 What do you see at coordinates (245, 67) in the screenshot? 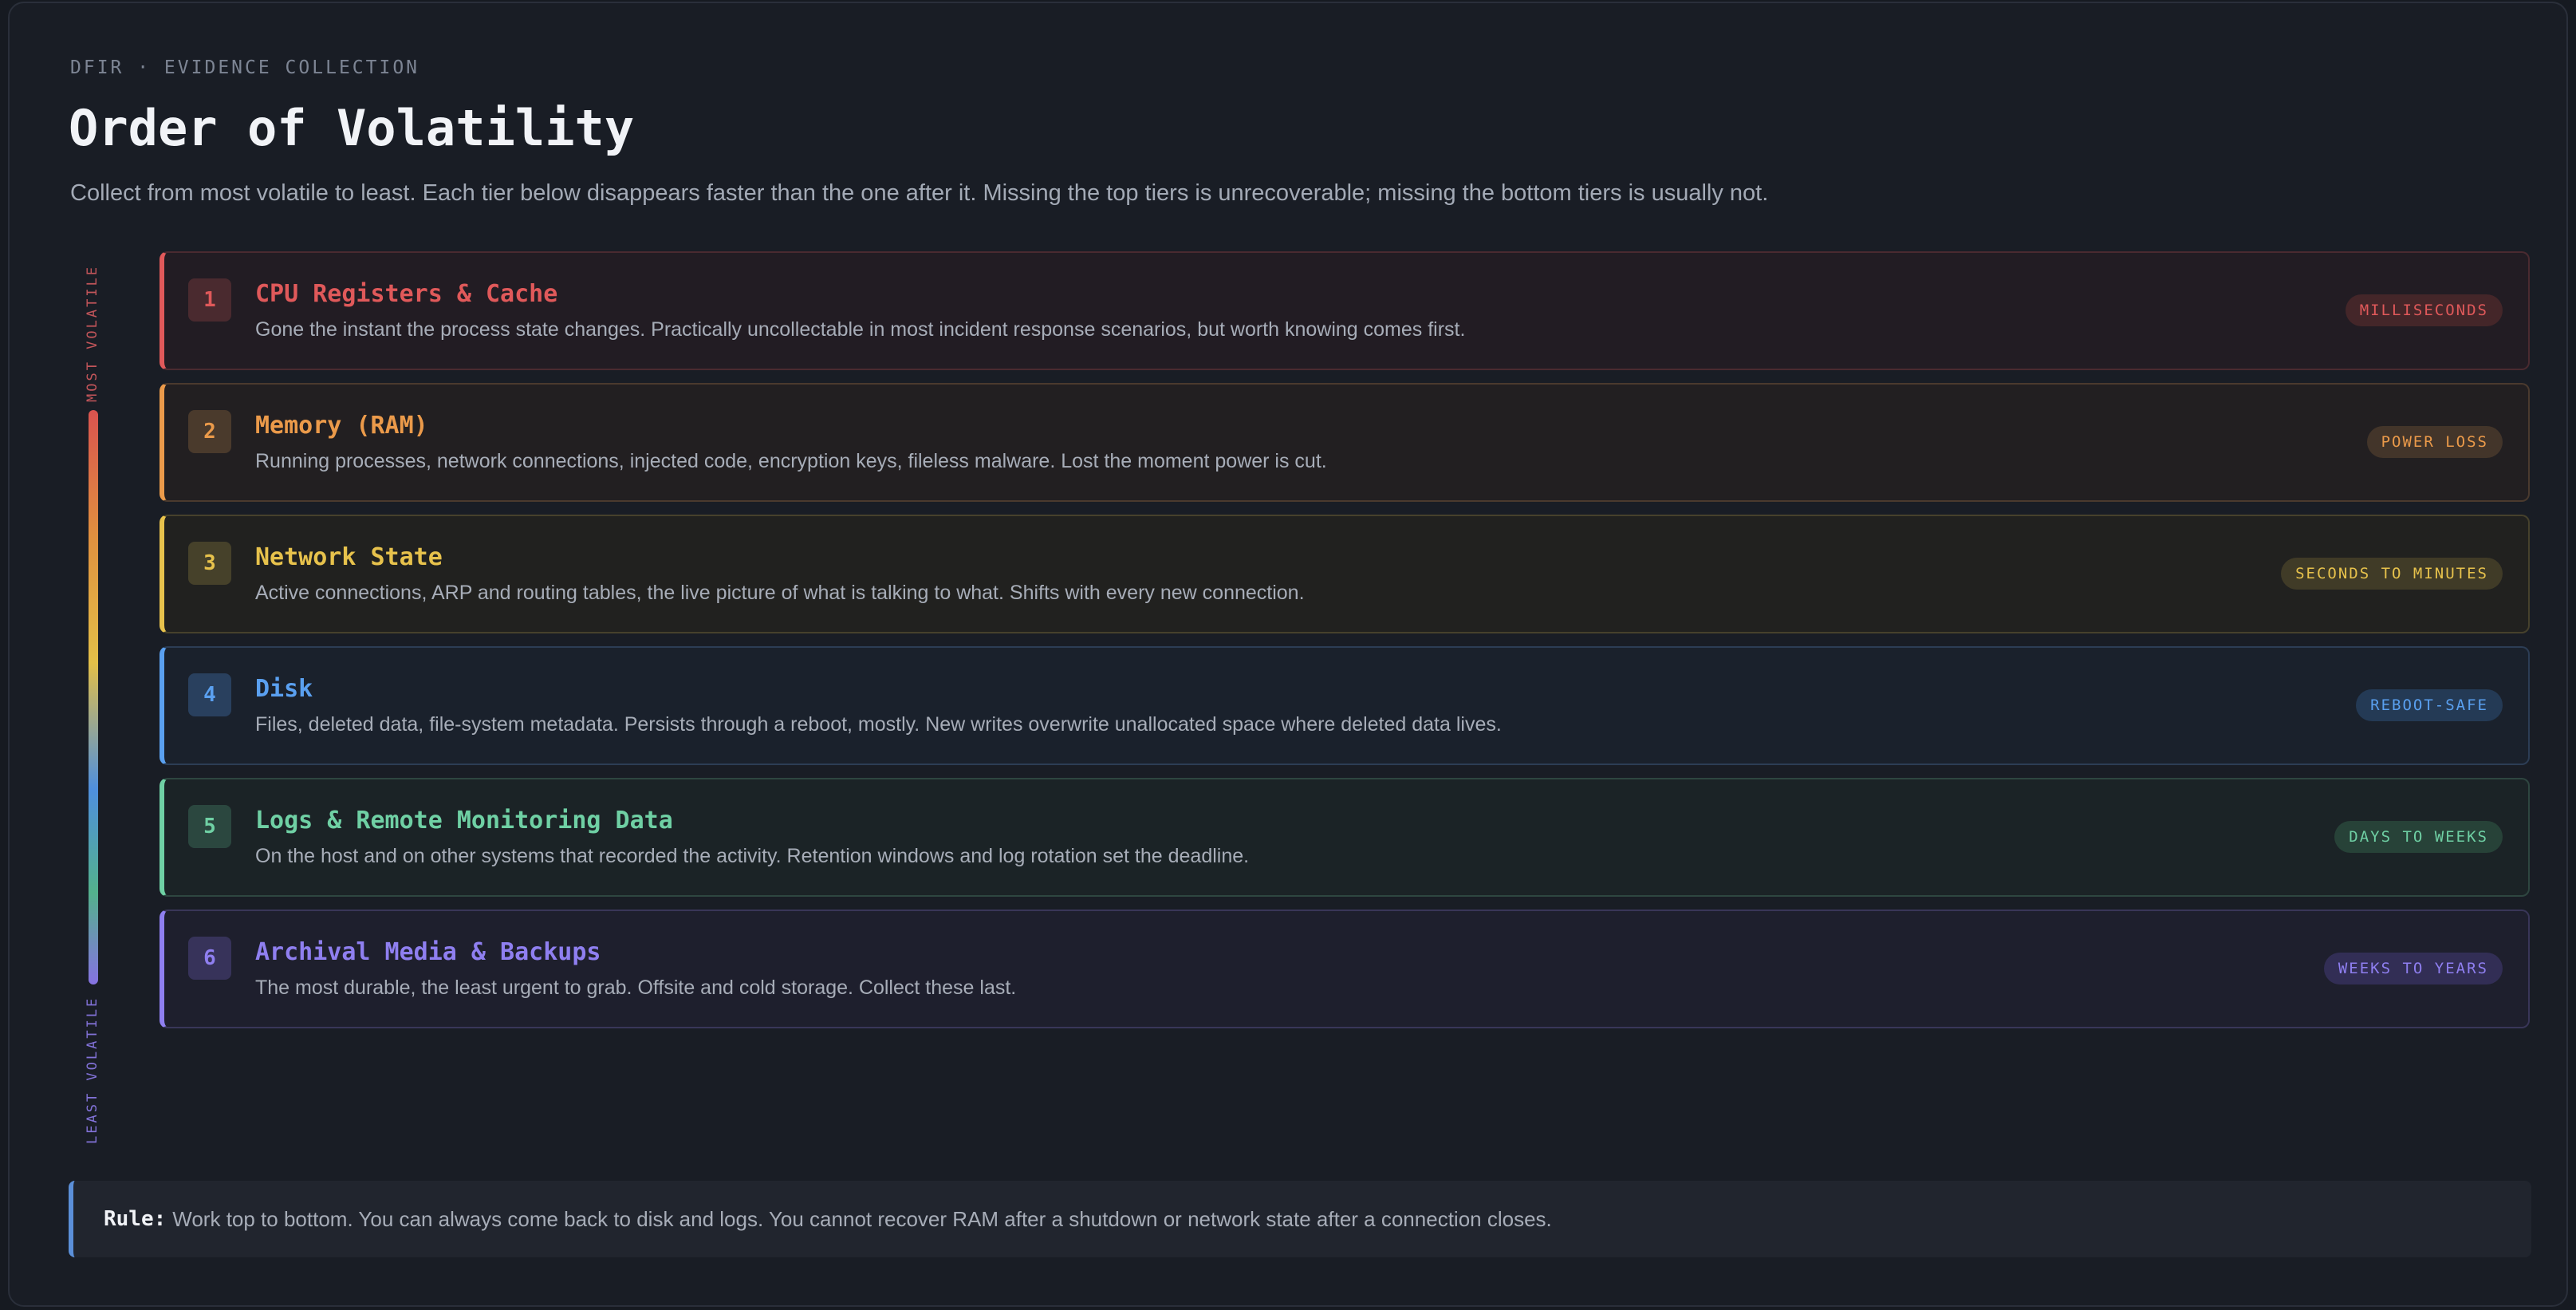
I see `eyebrow-label: DFIR · EVIDENCE COLLECTION` at bounding box center [245, 67].